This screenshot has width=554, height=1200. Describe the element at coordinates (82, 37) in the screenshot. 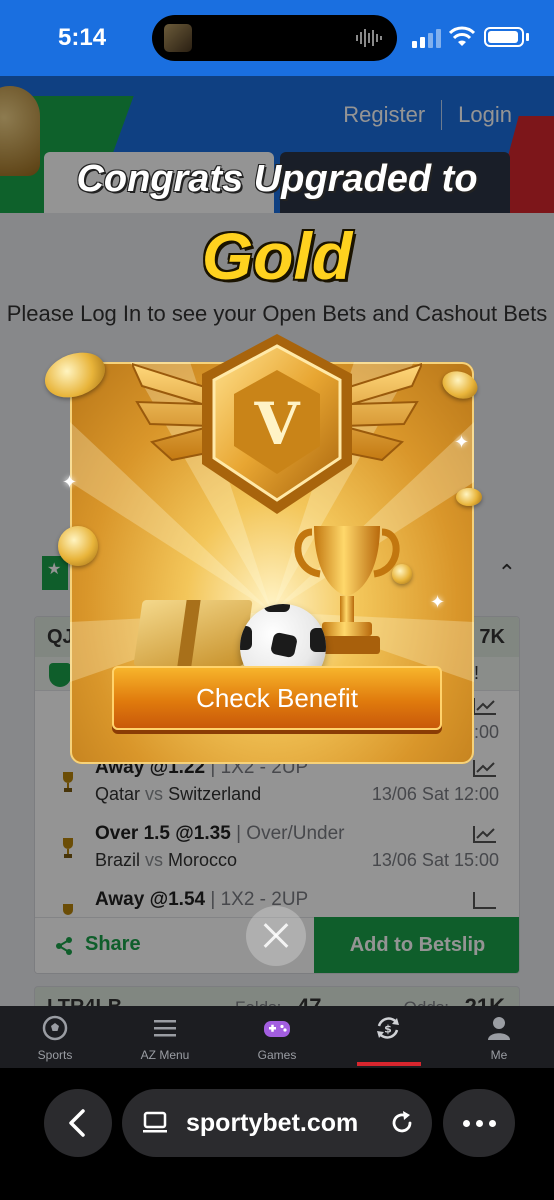

I see `status-time: 5:14` at that location.